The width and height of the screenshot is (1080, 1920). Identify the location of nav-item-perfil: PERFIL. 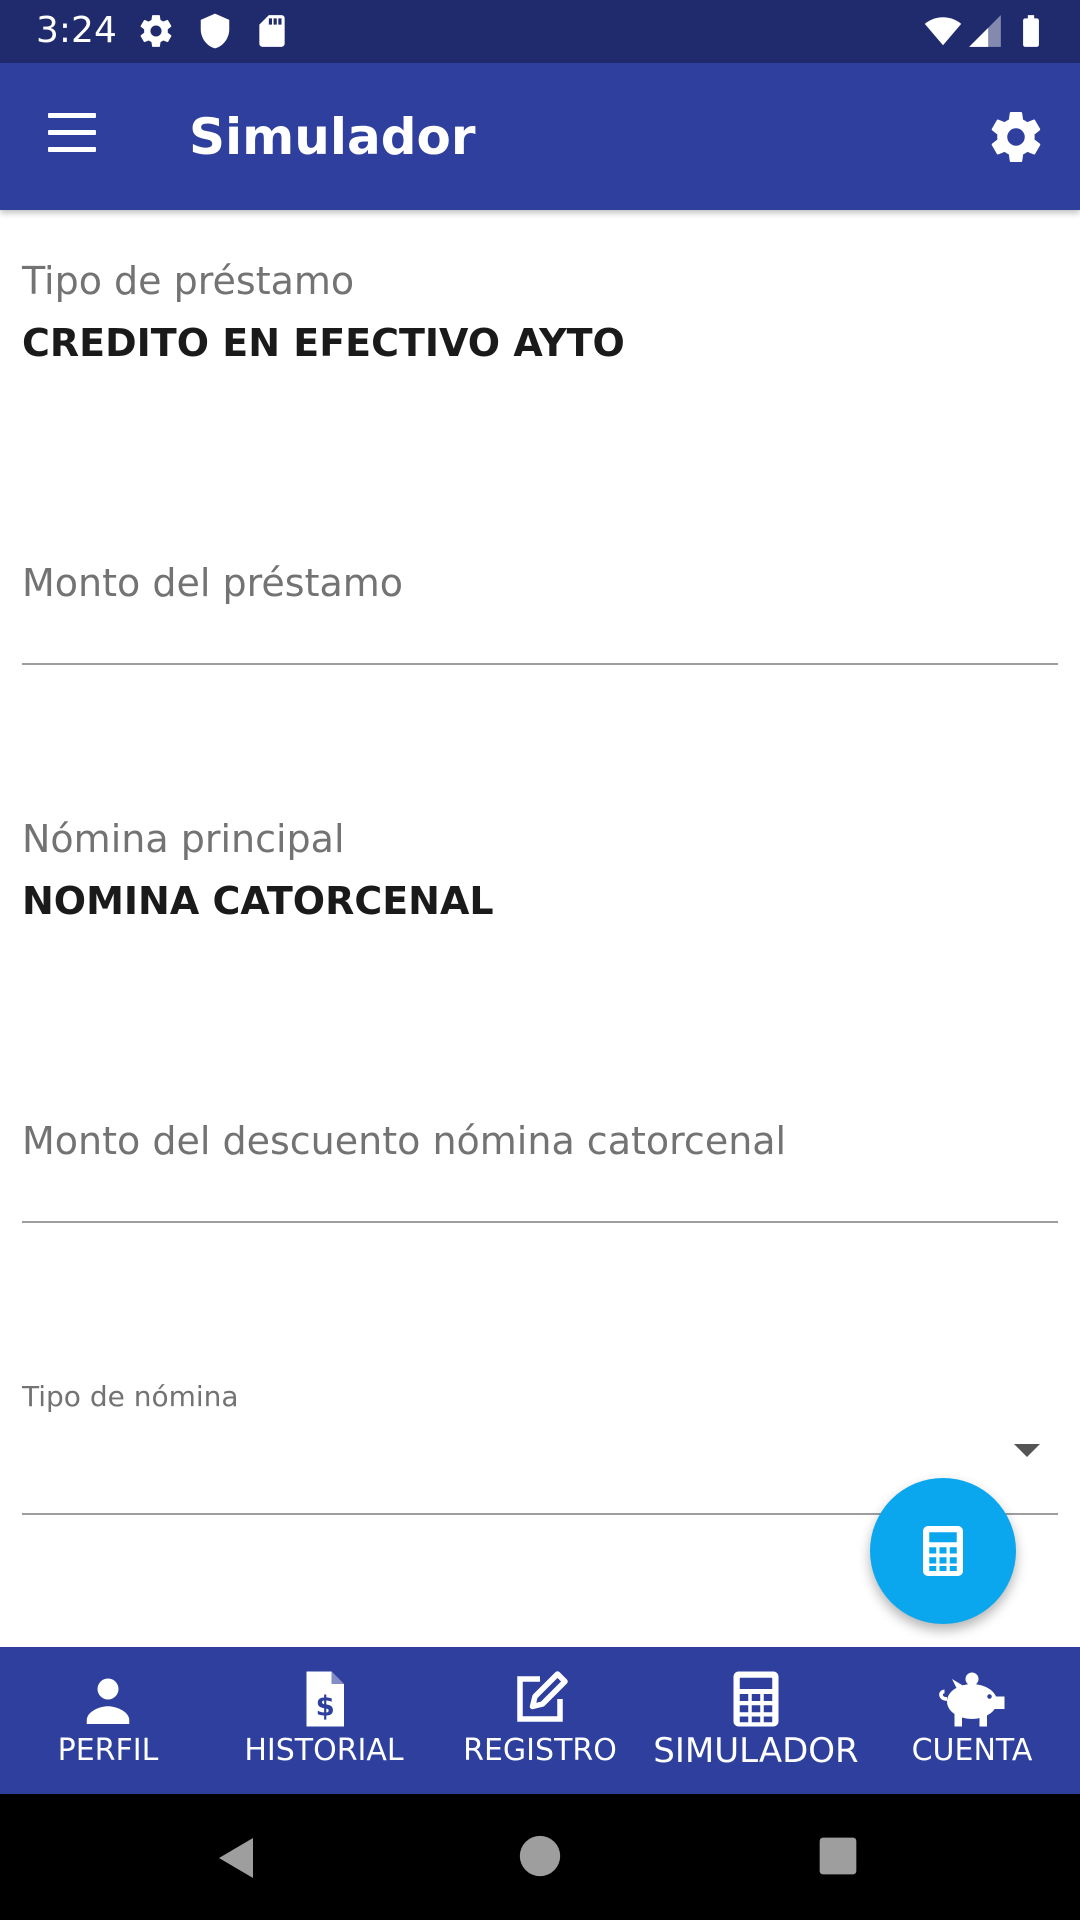
(108, 1720).